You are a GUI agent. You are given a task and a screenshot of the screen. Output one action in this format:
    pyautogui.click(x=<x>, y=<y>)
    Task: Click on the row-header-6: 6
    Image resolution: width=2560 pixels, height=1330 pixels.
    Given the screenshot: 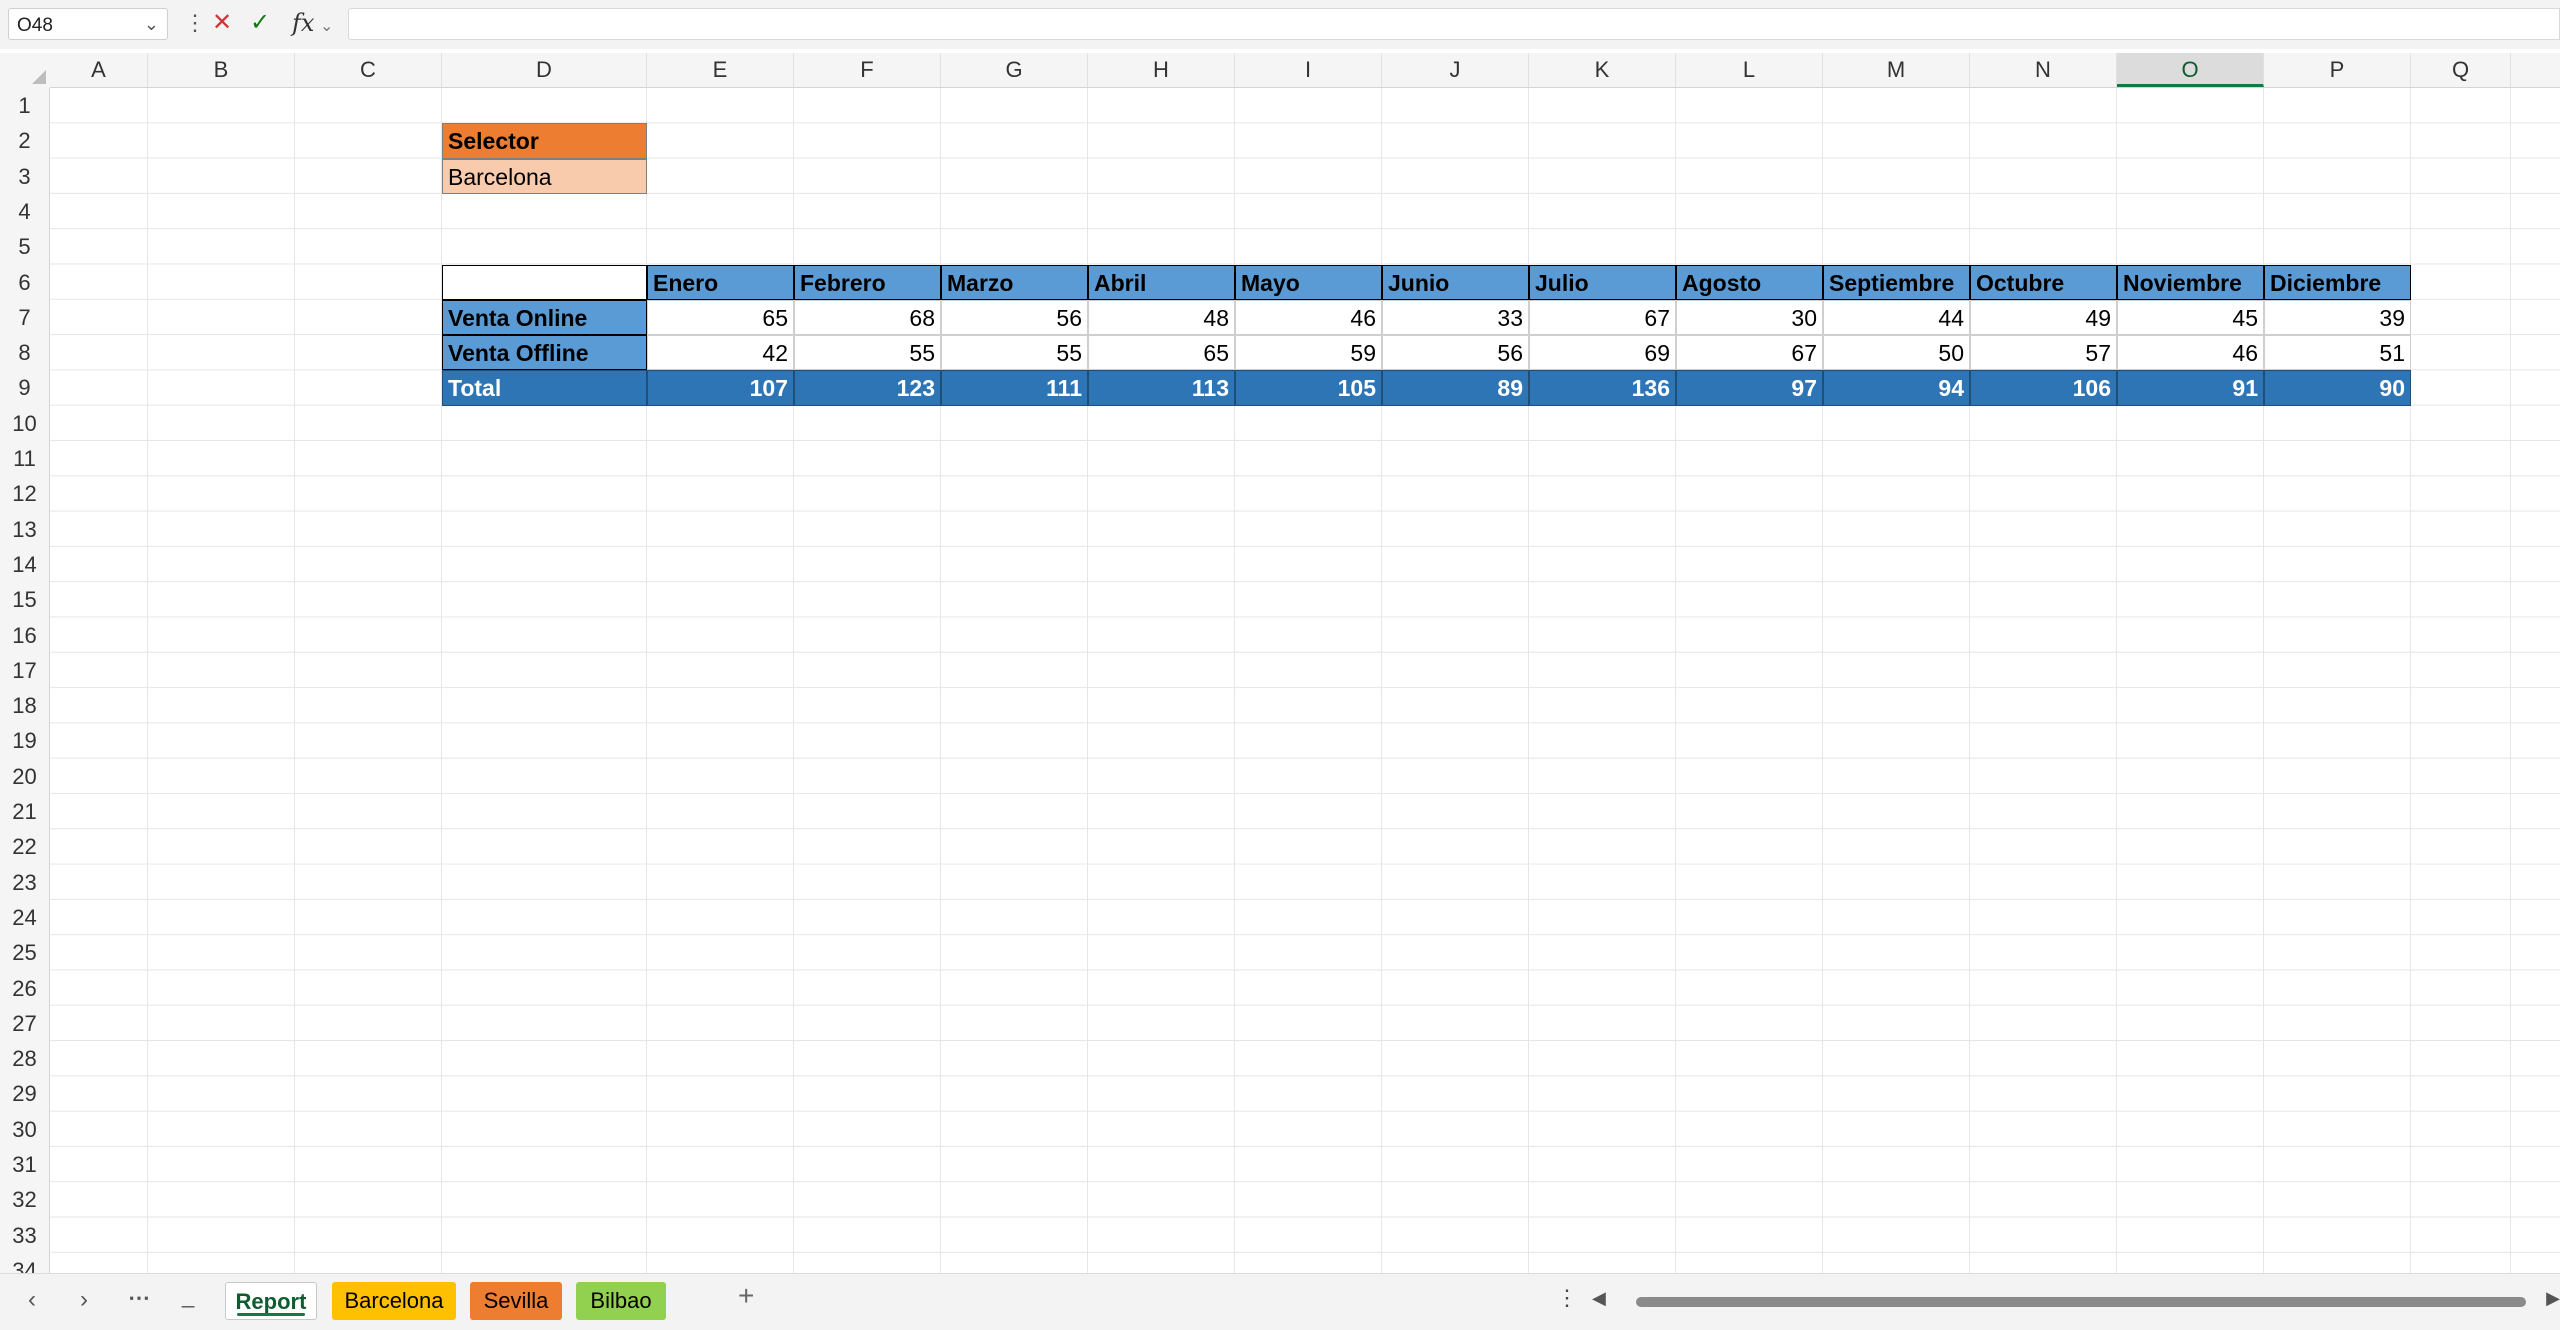 What is the action you would take?
    pyautogui.click(x=24, y=282)
    